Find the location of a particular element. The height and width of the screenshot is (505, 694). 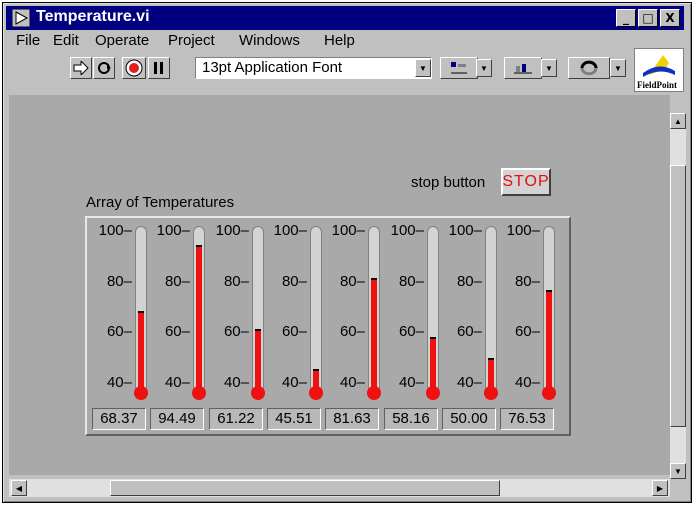

run-continuously-button is located at coordinates (104, 68).